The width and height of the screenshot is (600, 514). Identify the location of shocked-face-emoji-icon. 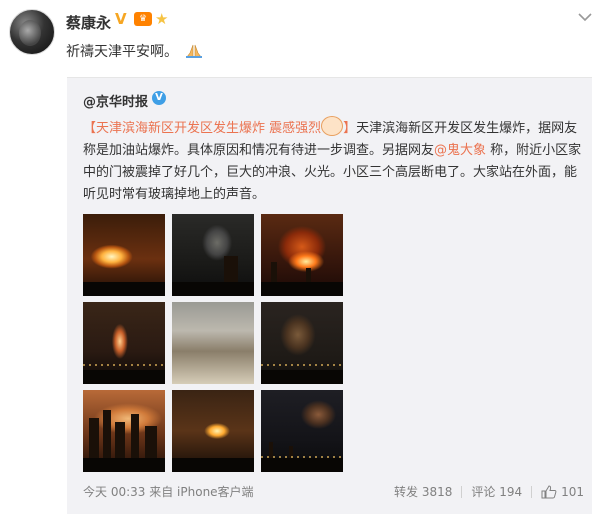
(332, 126).